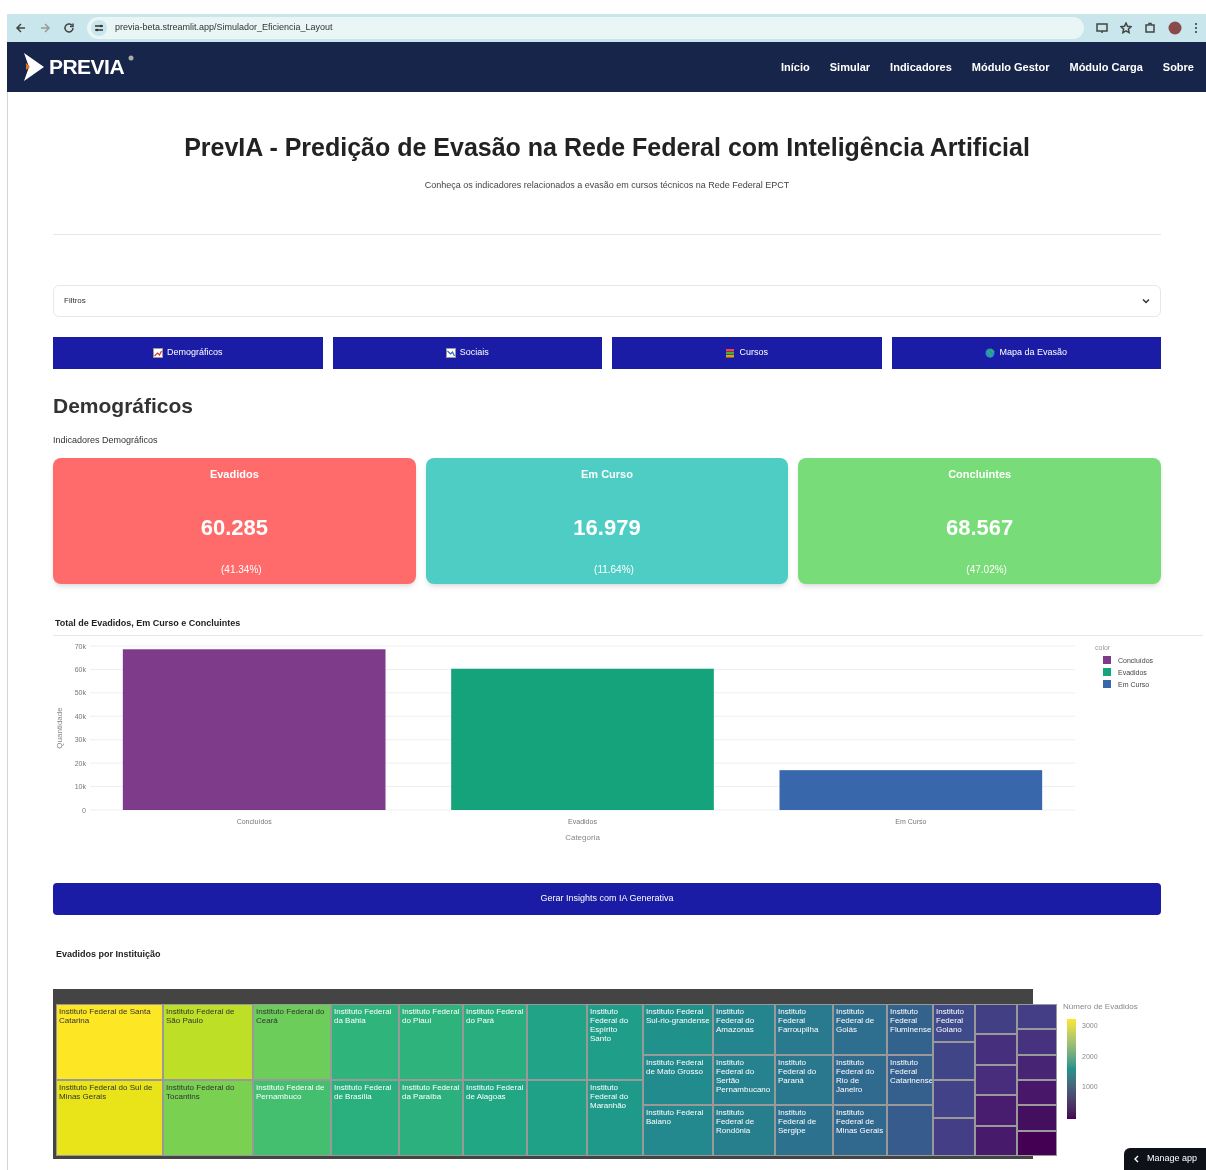 This screenshot has width=1206, height=1170. I want to click on tile-label: Instituto Federal de Alagoas, so click(495, 1092).